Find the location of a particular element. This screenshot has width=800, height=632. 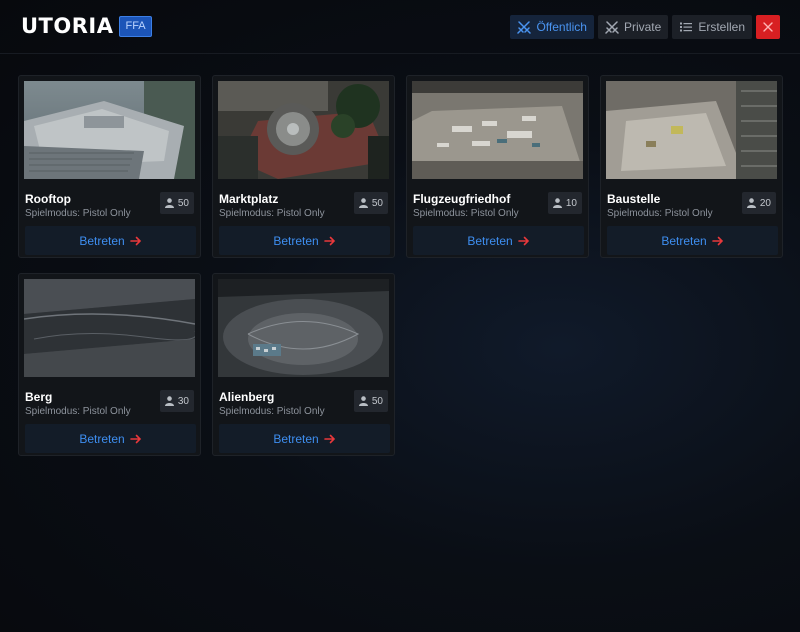

brand: UTORIA FFA is located at coordinates (86, 26).